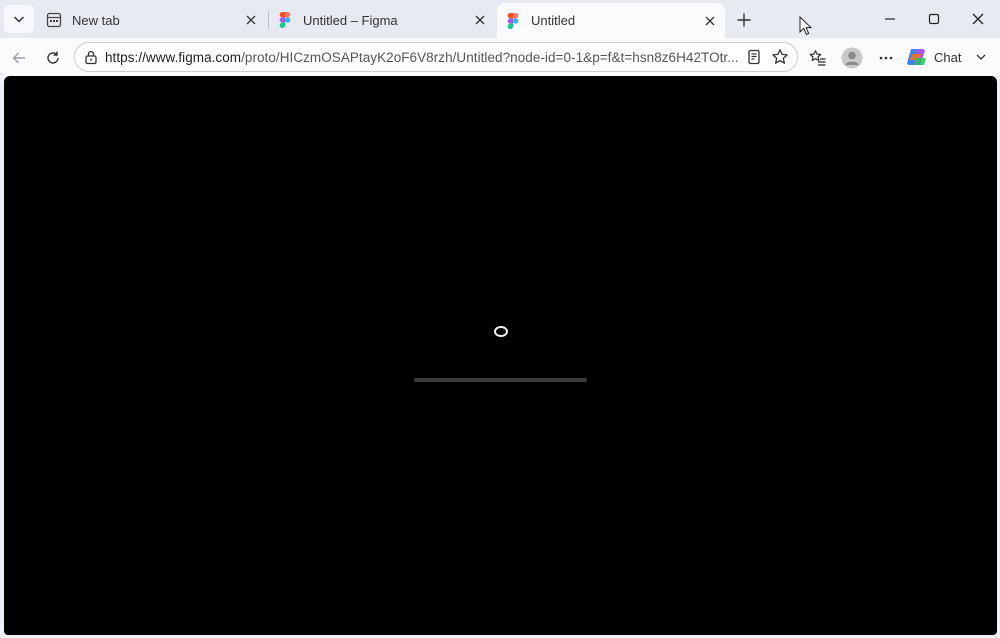  I want to click on site-info-lock-icon, so click(91, 57).